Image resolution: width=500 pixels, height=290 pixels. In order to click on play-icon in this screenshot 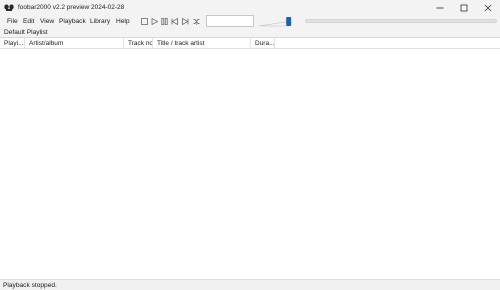, I will do `click(154, 21)`.